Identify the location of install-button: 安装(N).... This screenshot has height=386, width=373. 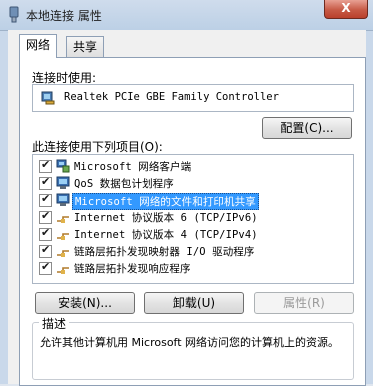
(85, 303).